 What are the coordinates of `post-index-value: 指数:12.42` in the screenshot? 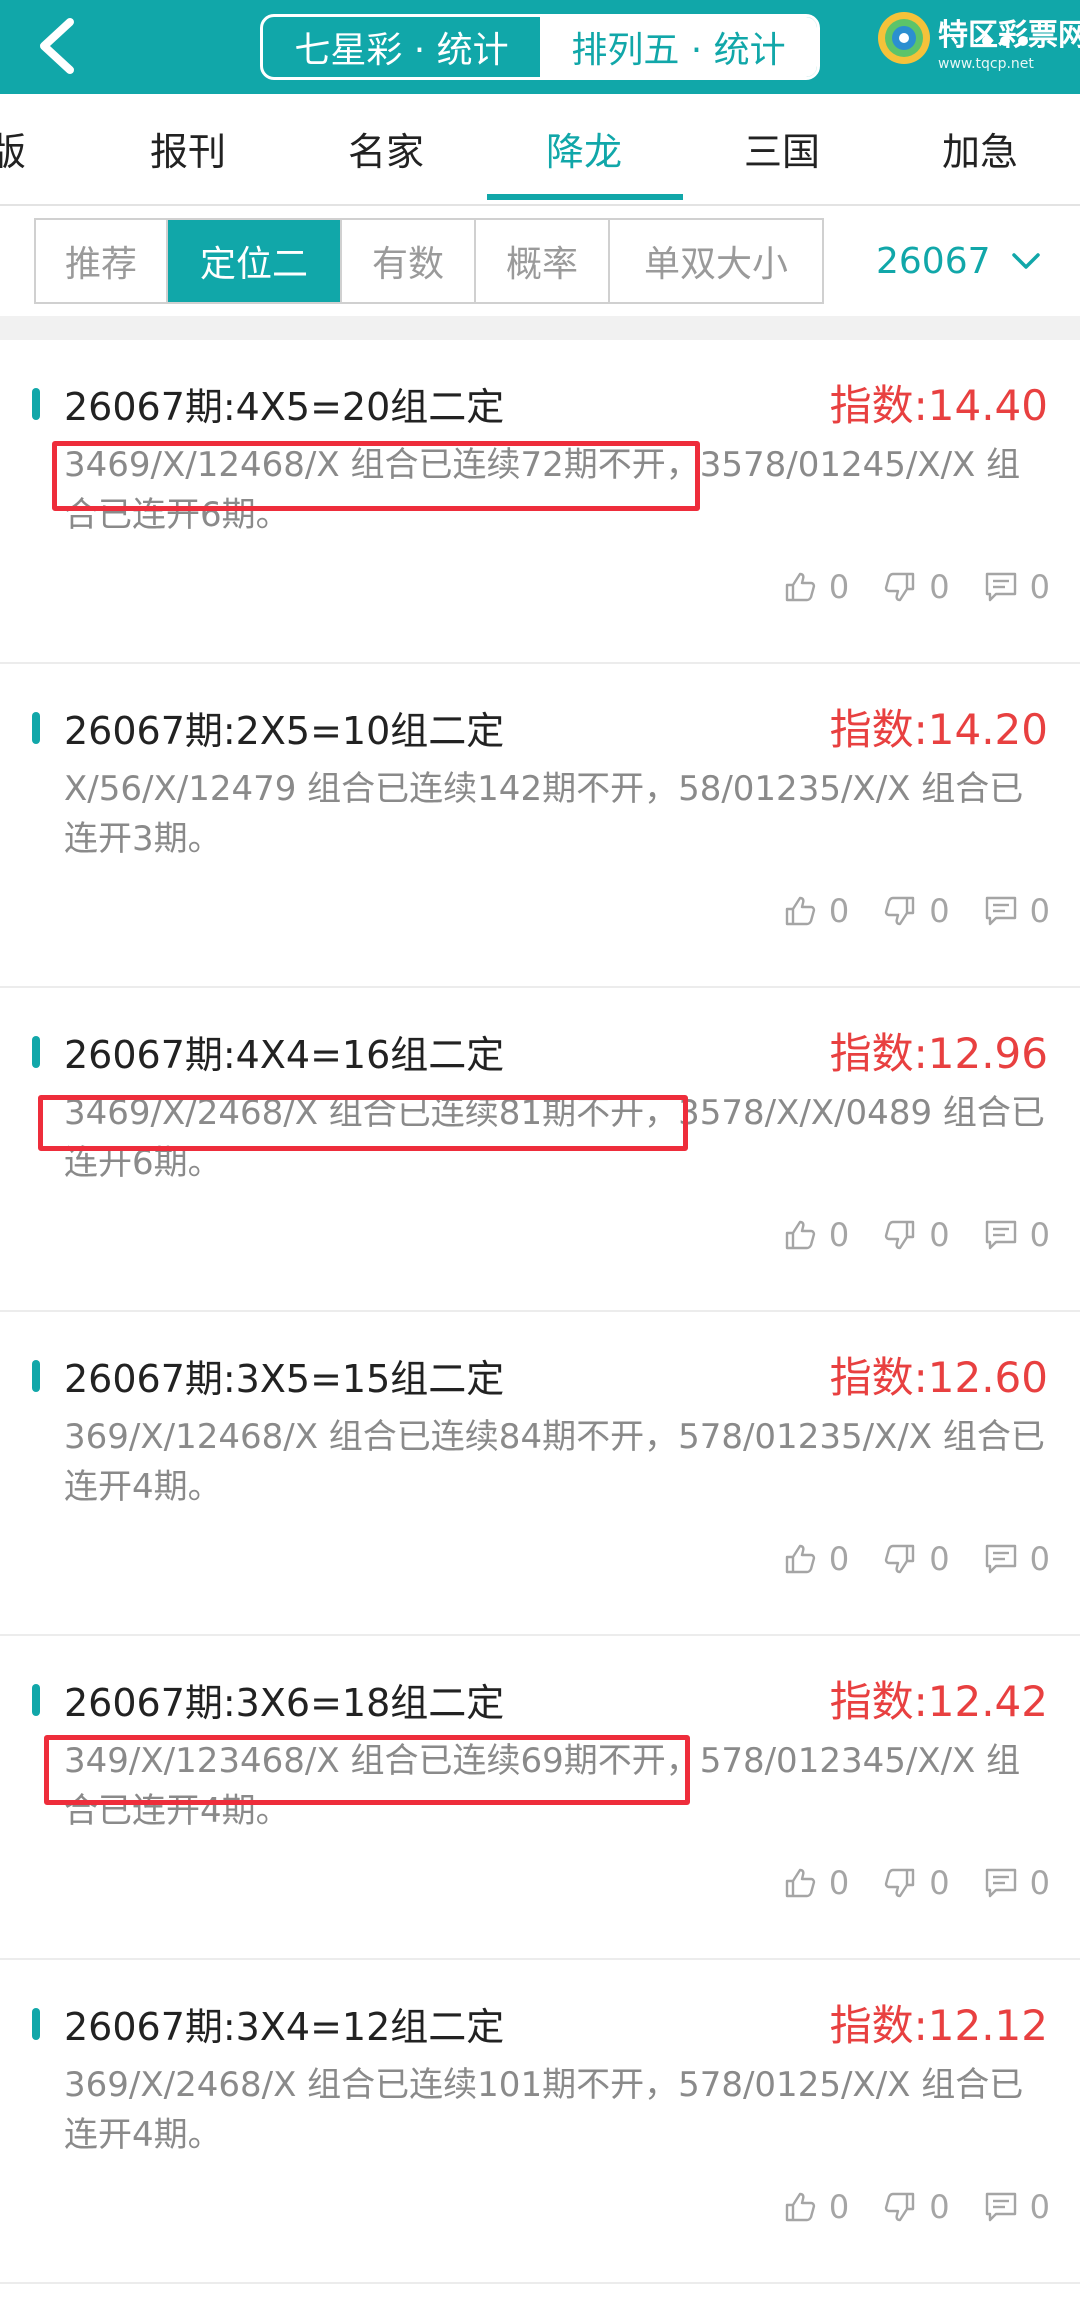 It's located at (938, 1701).